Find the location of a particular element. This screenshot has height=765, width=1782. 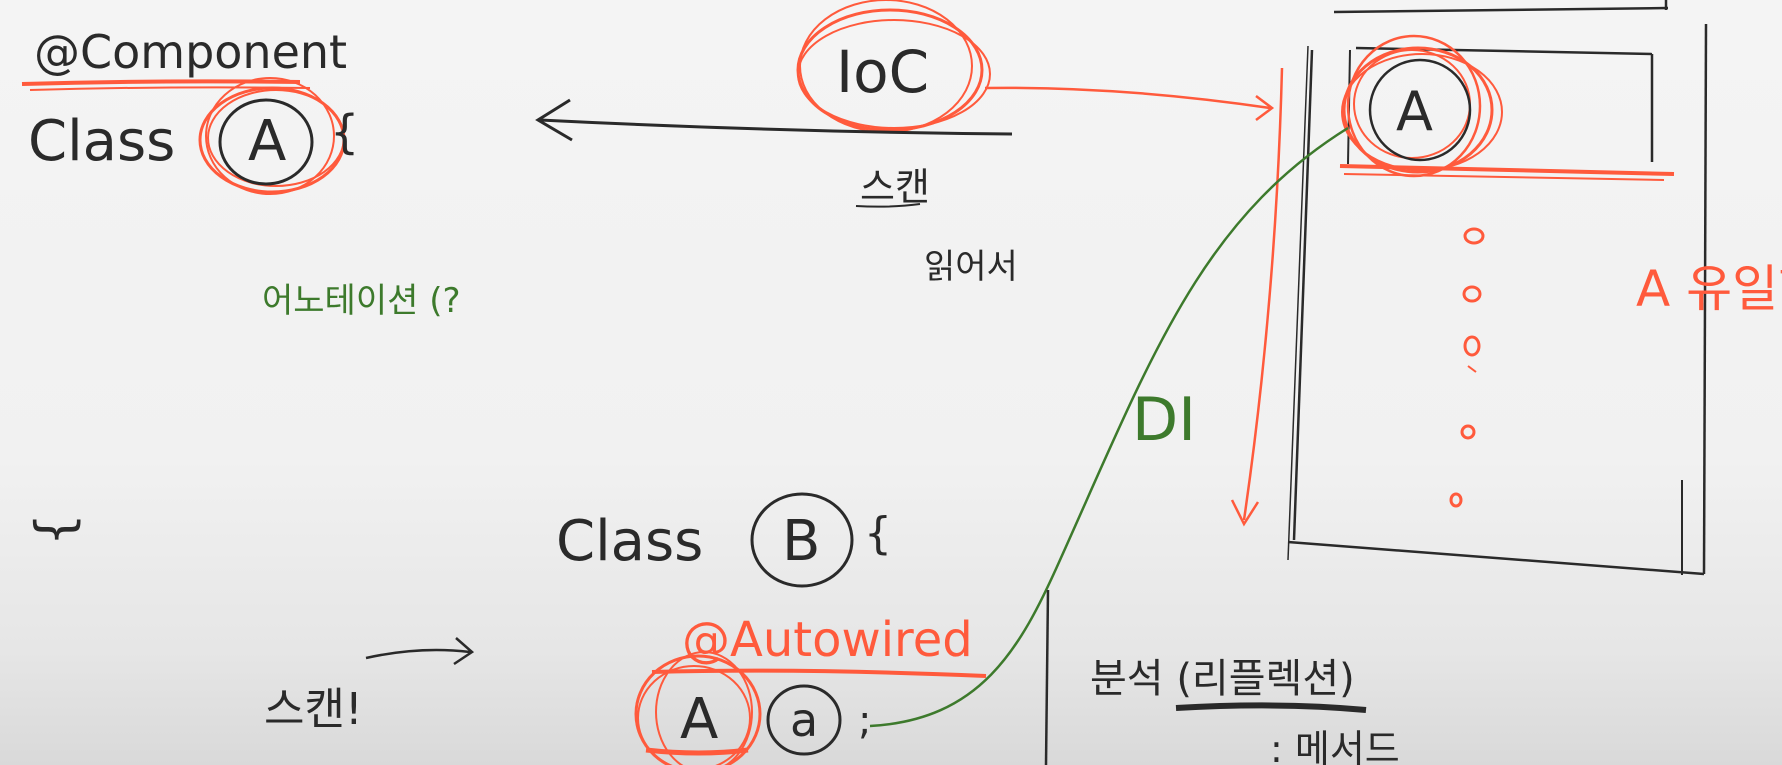

class-b-brace: { is located at coordinates (878, 533).